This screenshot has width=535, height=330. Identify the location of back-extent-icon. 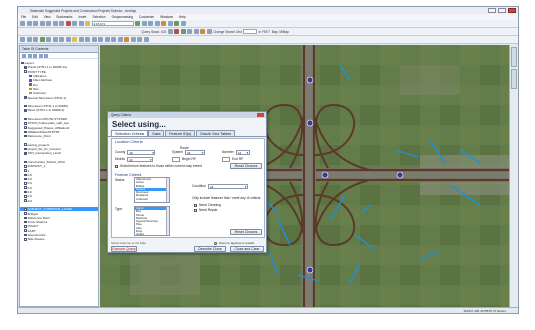
(61, 39).